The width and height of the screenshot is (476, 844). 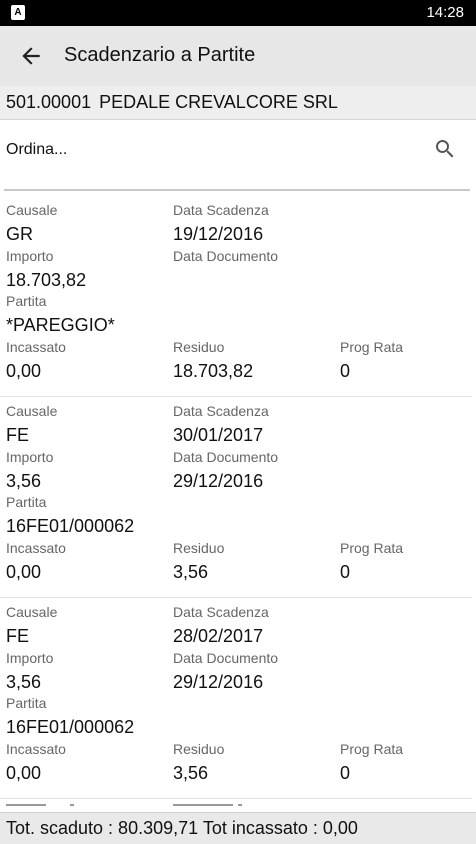 I want to click on notification-app-icon: A, so click(x=18, y=12).